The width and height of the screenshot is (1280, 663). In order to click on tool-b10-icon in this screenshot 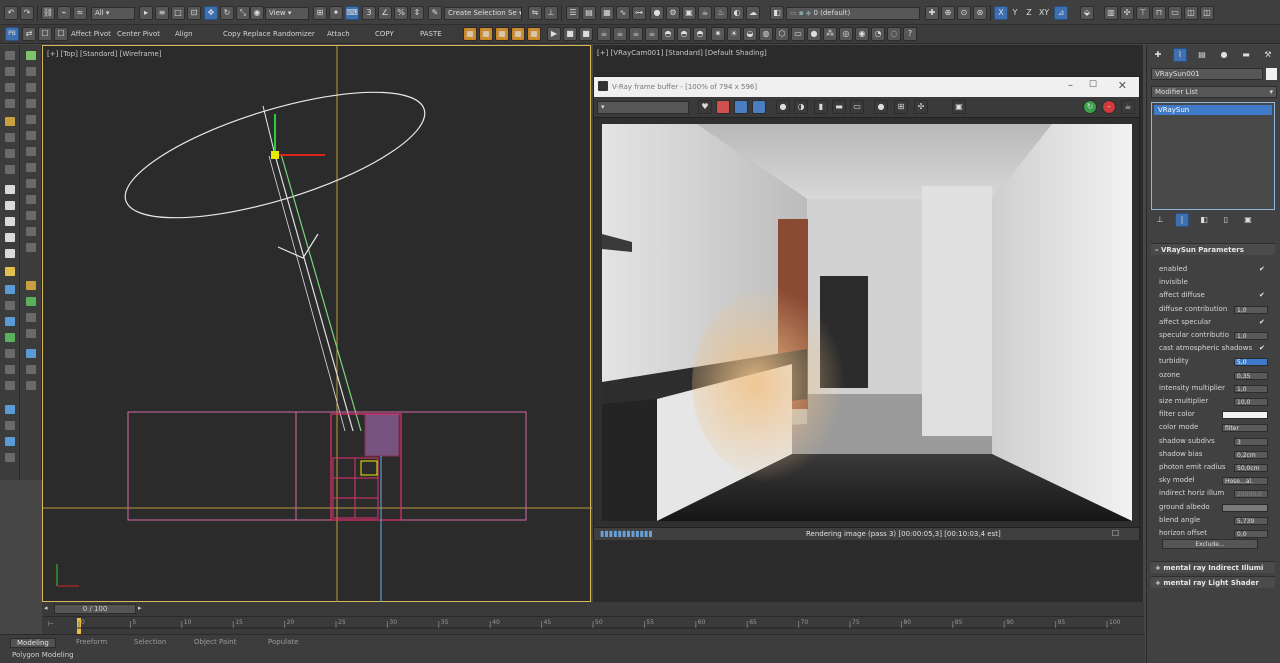, I will do `click(31, 199)`.